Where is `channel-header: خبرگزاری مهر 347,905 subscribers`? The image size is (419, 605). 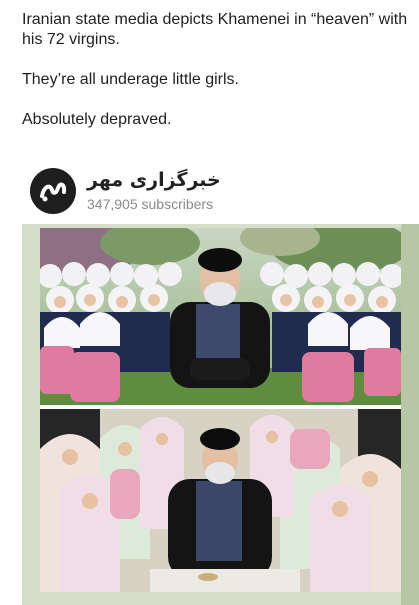
channel-header: خبرگزاری مهر 347,905 subscribers is located at coordinates (220, 190).